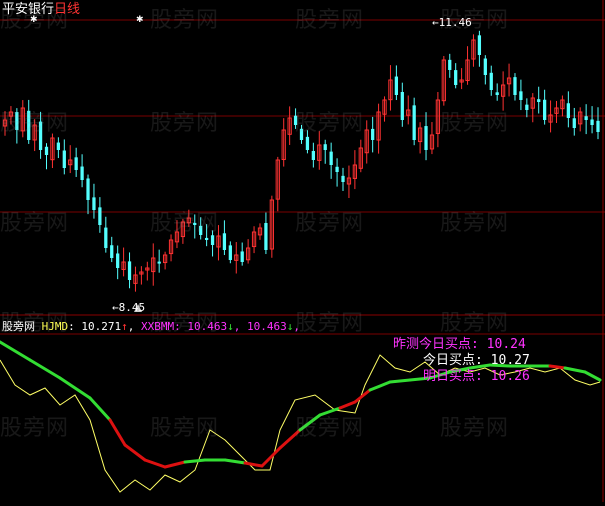  Describe the element at coordinates (34, 20) in the screenshot. I see `star-marker-left: ✱` at that location.